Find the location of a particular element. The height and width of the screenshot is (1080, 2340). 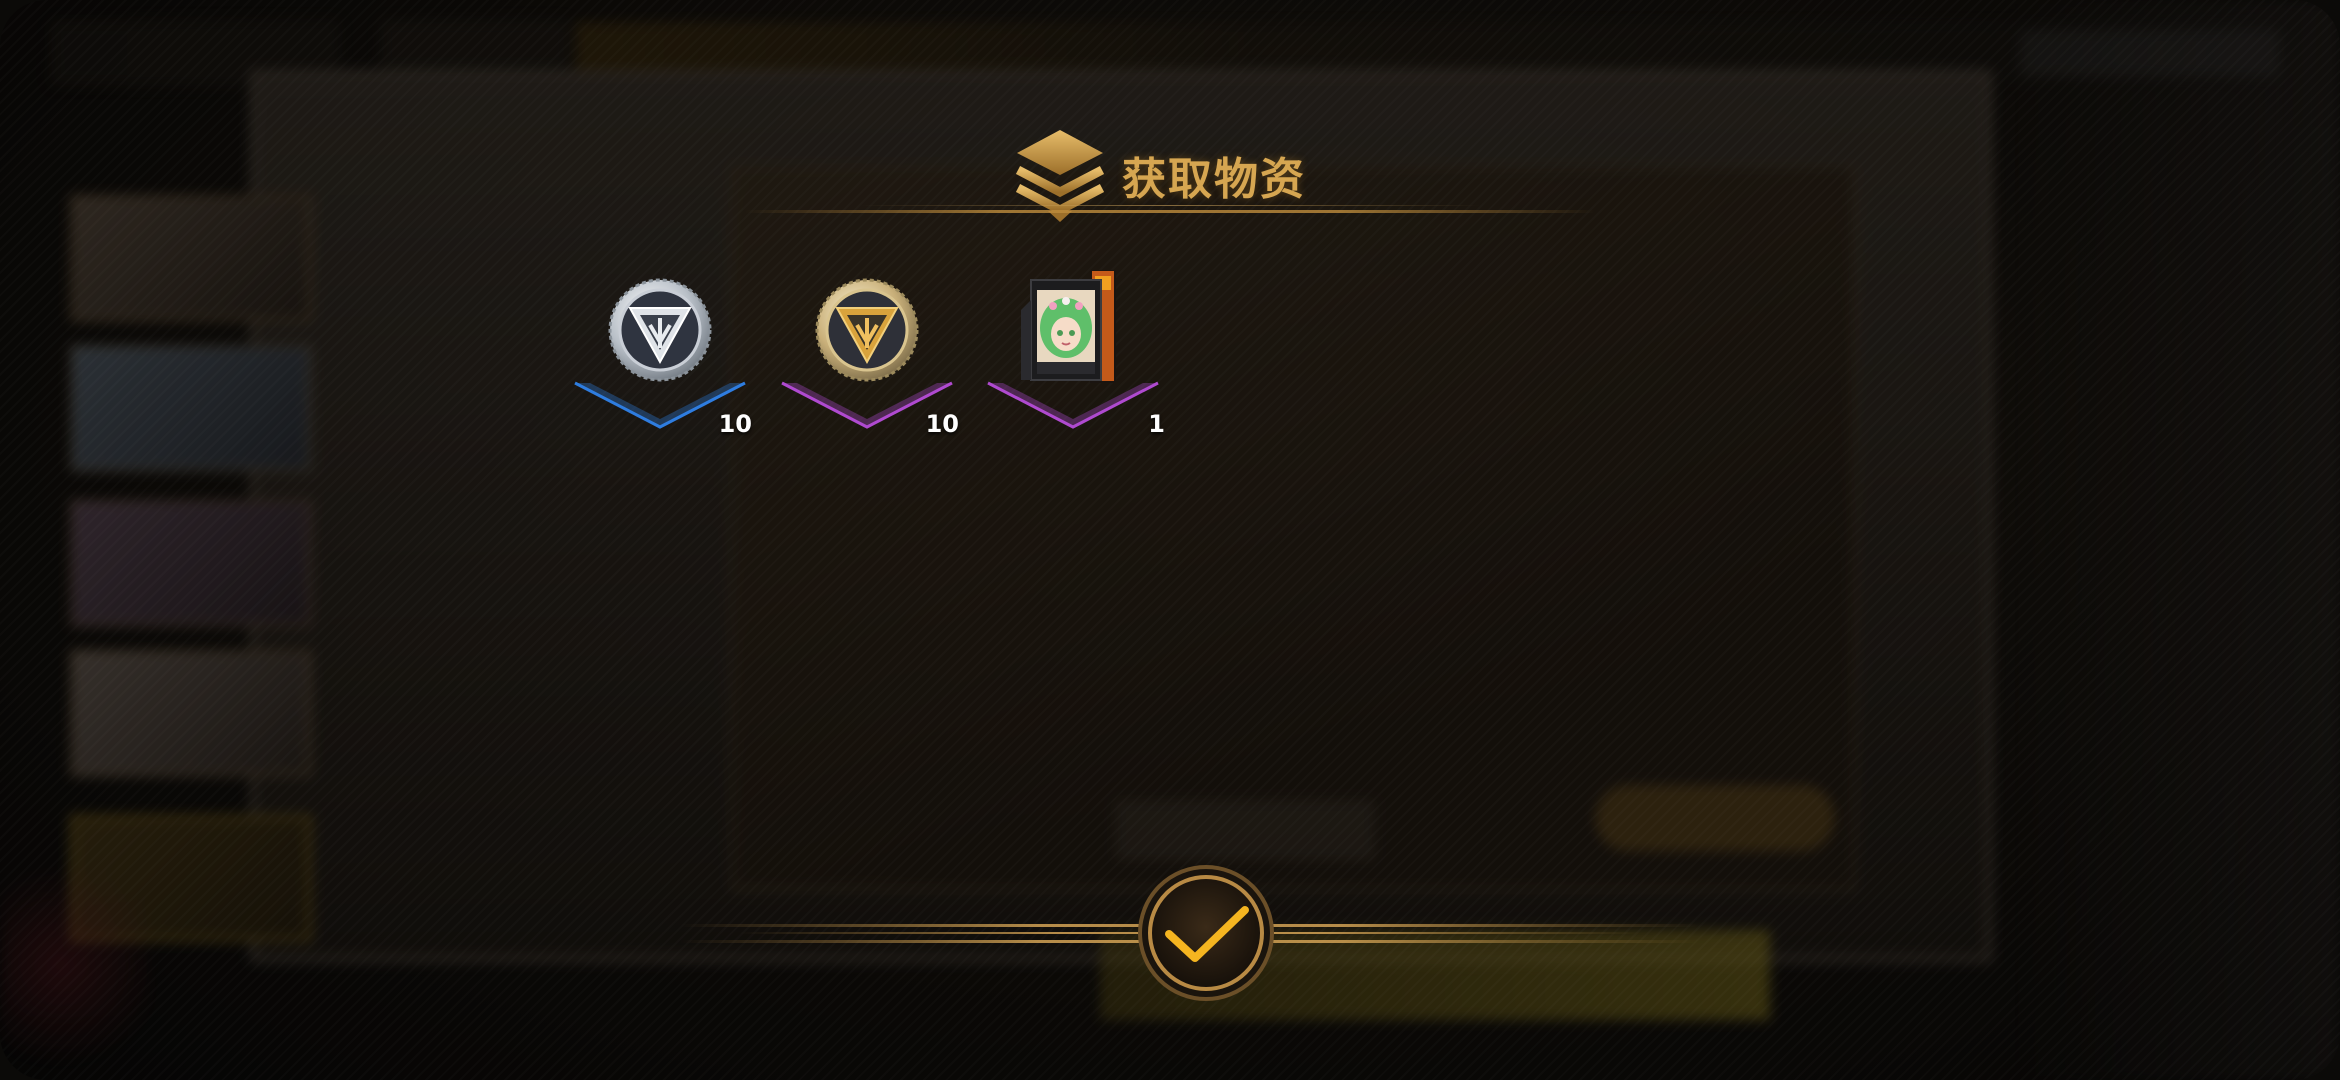

dialog-title: 获取物资 is located at coordinates (1214, 179).